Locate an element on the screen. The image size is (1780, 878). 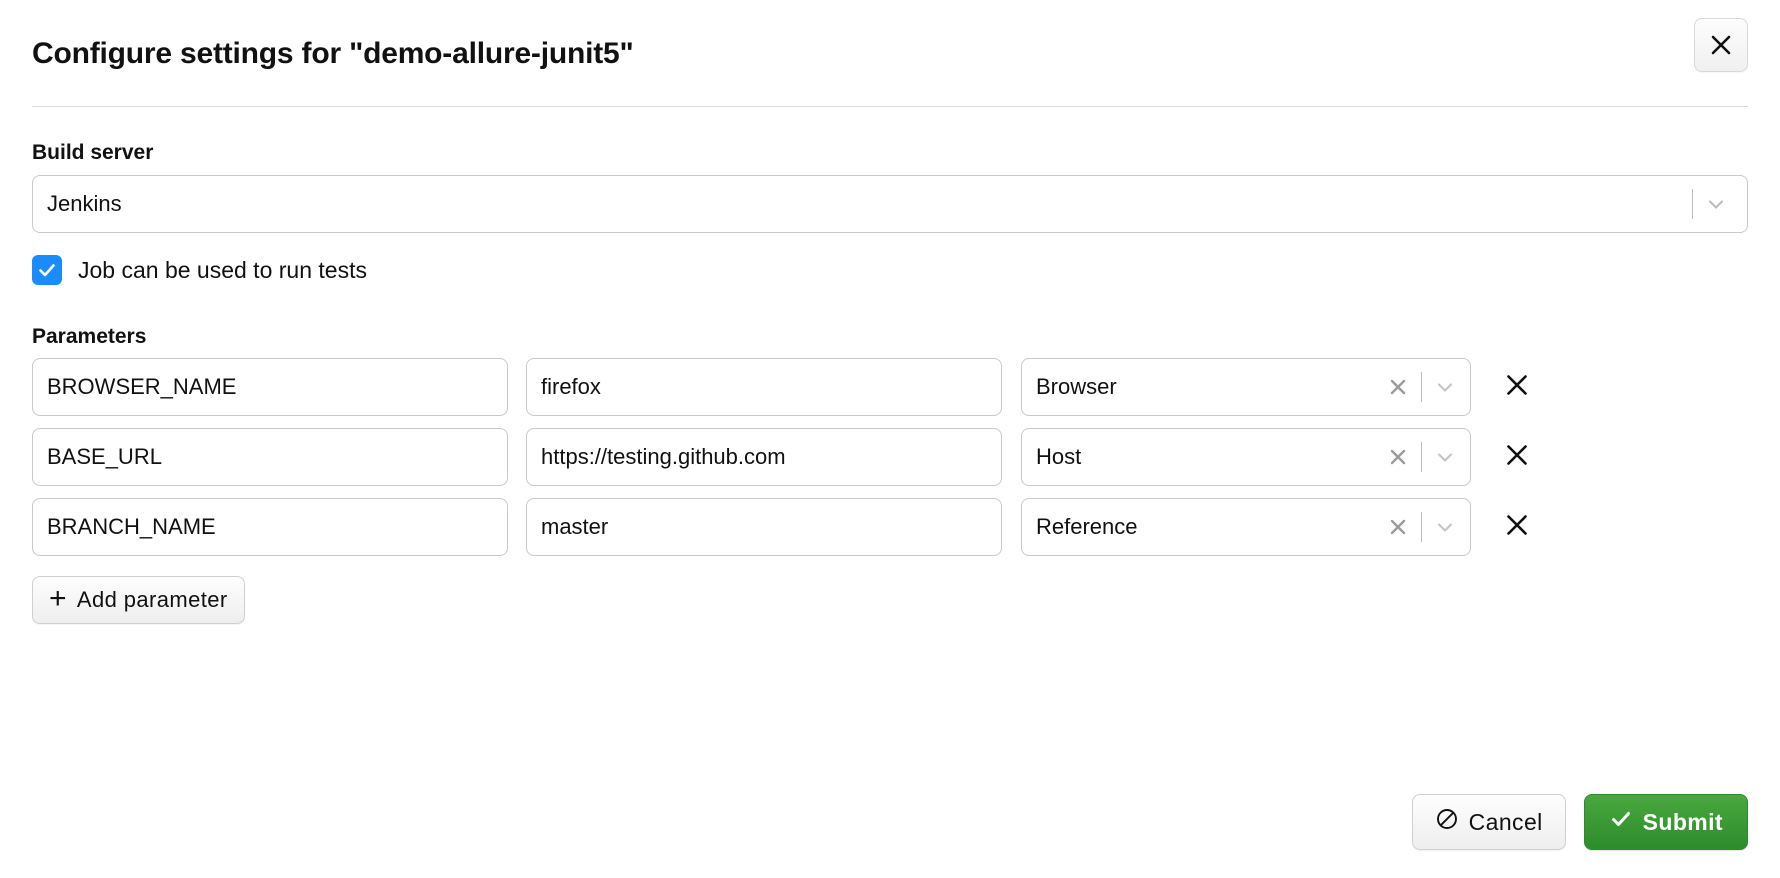
parameter-value-input: master is located at coordinates (764, 527).